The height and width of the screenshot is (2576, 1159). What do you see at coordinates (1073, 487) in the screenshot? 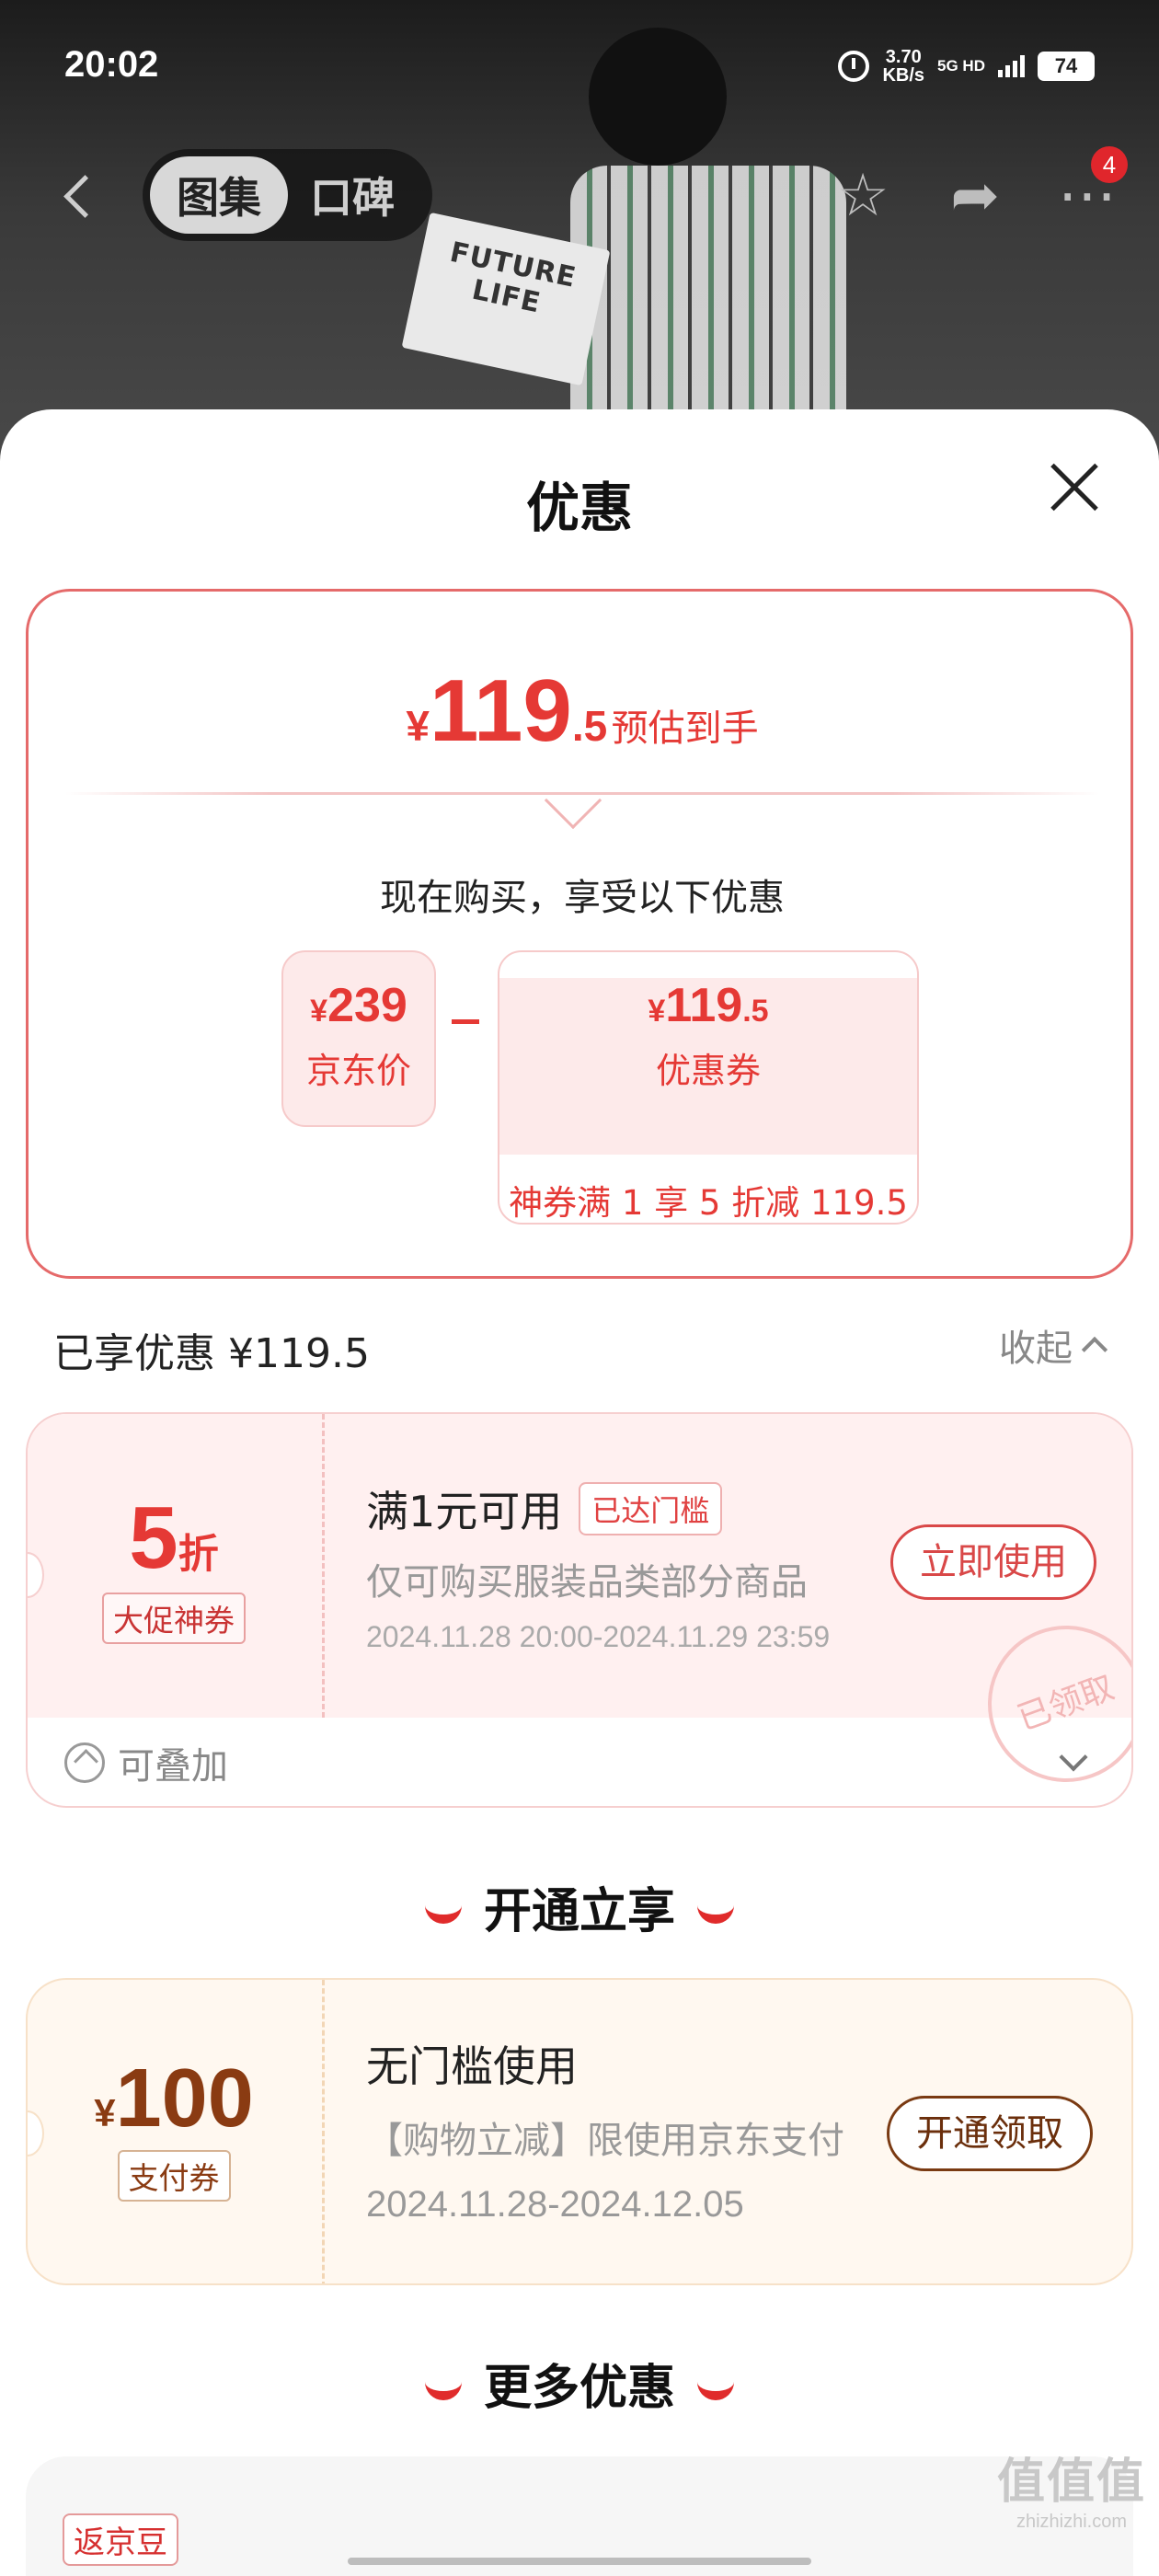
I see `close-icon` at bounding box center [1073, 487].